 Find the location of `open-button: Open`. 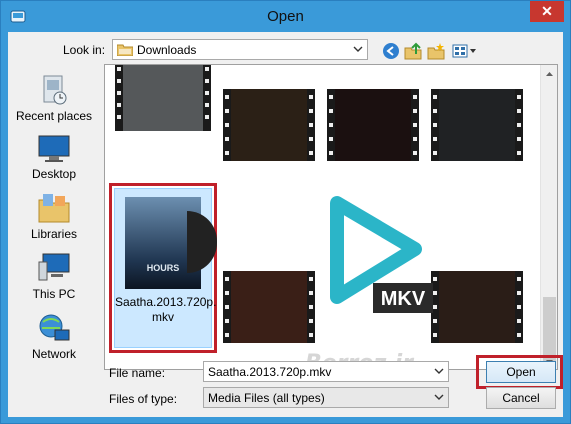

open-button: Open is located at coordinates (521, 372).